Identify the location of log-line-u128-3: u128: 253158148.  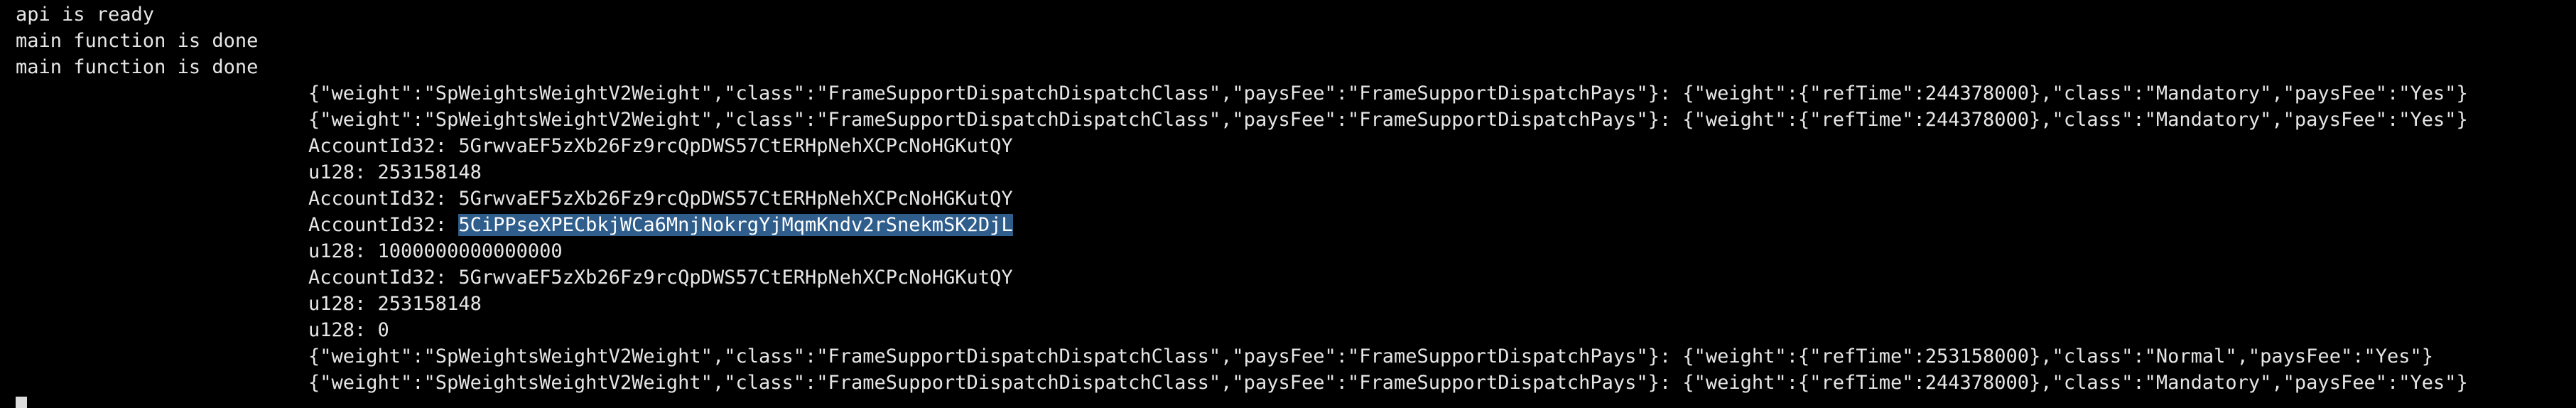
(395, 304).